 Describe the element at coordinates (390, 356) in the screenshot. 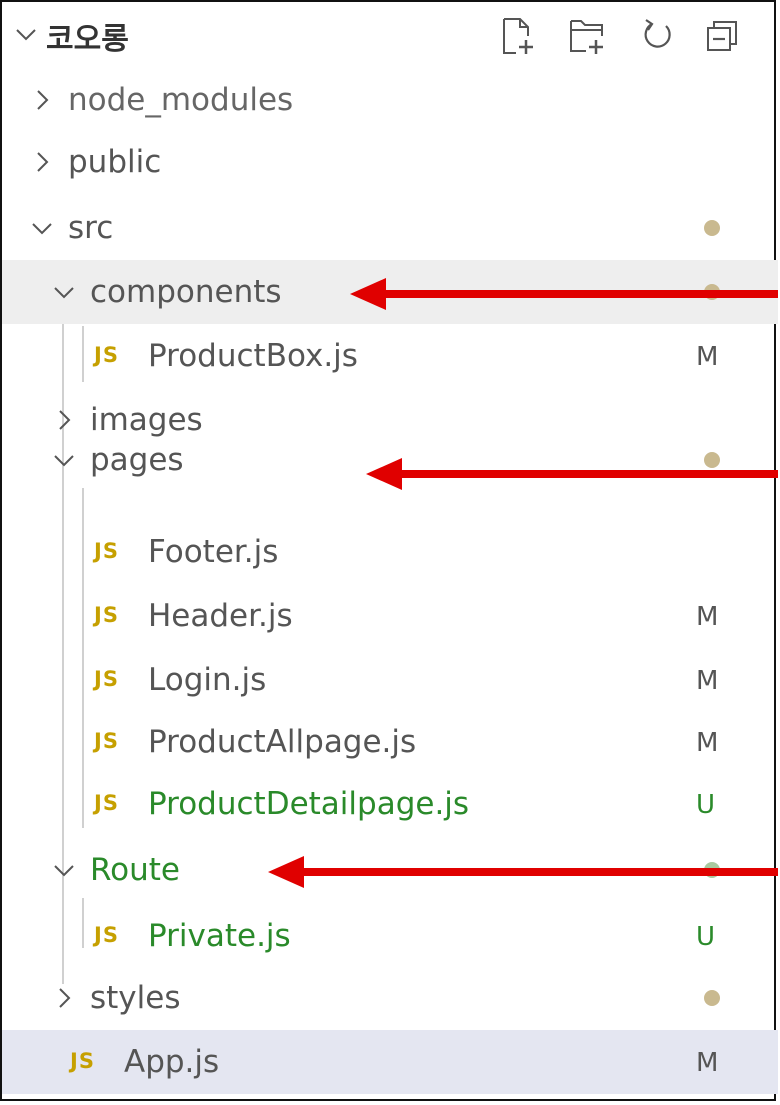

I see `tree-item-productbox: JS ProductBox.js M` at that location.